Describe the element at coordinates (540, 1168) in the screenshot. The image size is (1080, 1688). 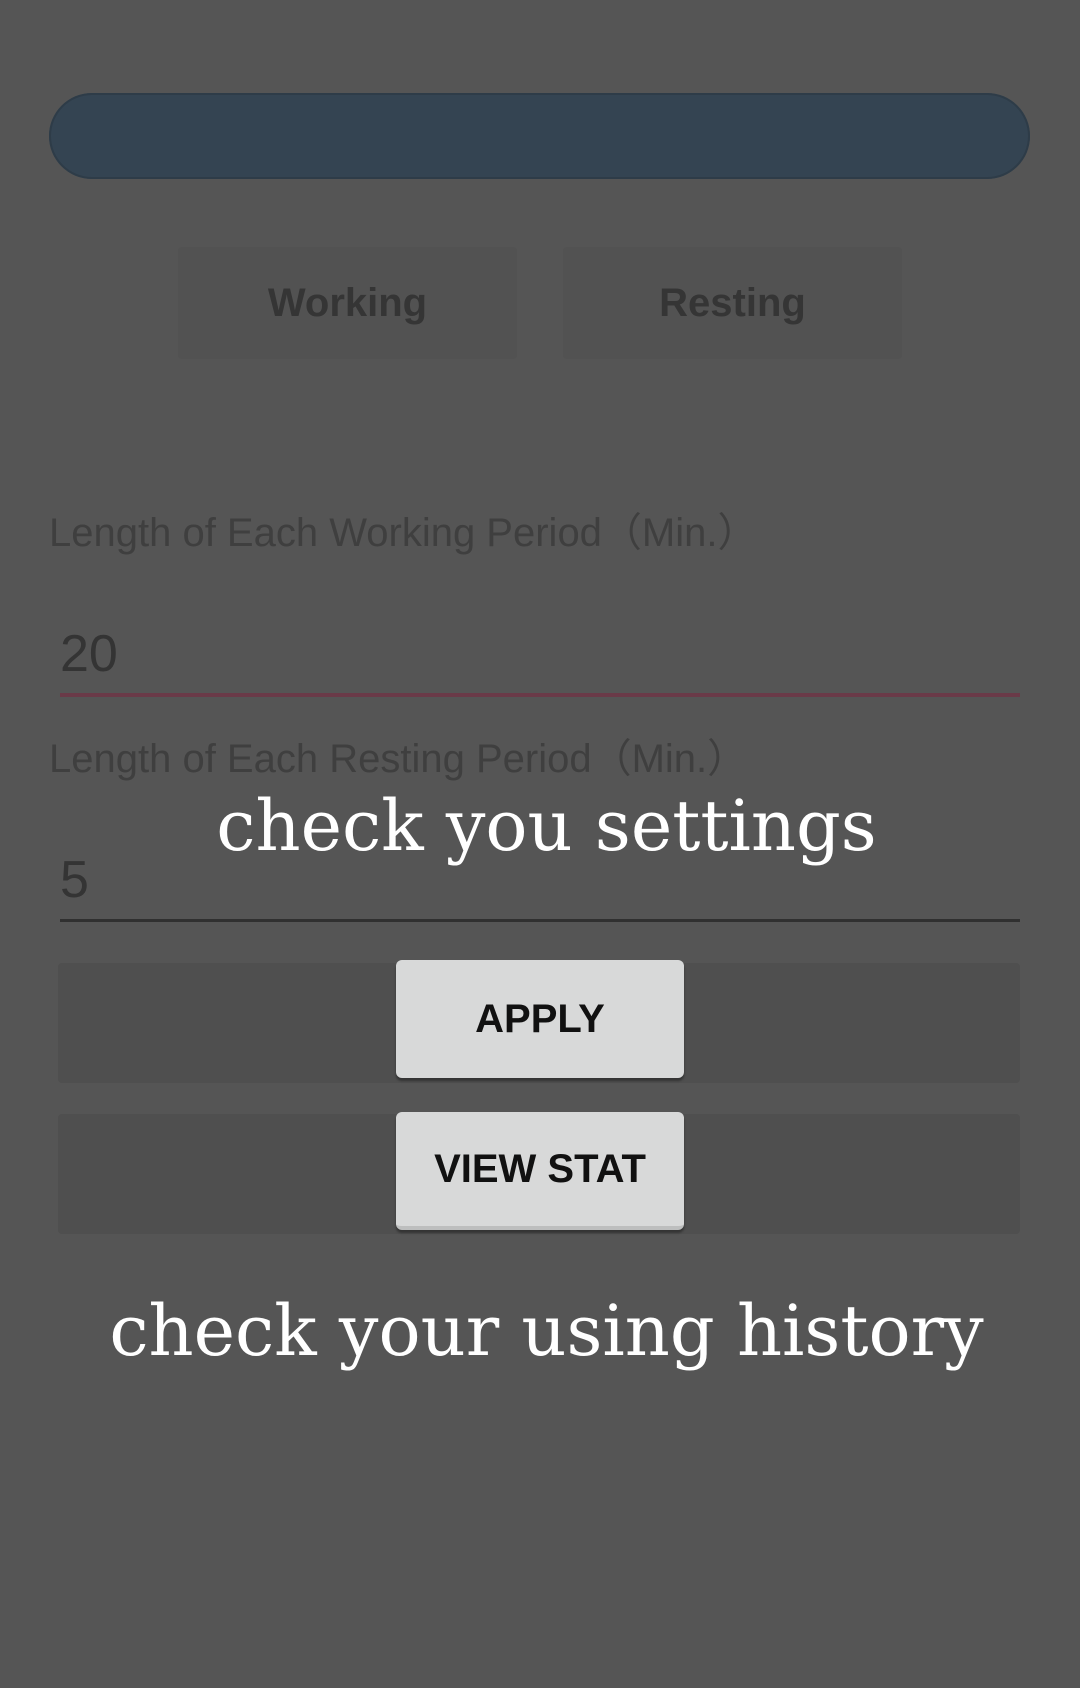
I see `view-stat-button-label: VIEW STAT` at that location.